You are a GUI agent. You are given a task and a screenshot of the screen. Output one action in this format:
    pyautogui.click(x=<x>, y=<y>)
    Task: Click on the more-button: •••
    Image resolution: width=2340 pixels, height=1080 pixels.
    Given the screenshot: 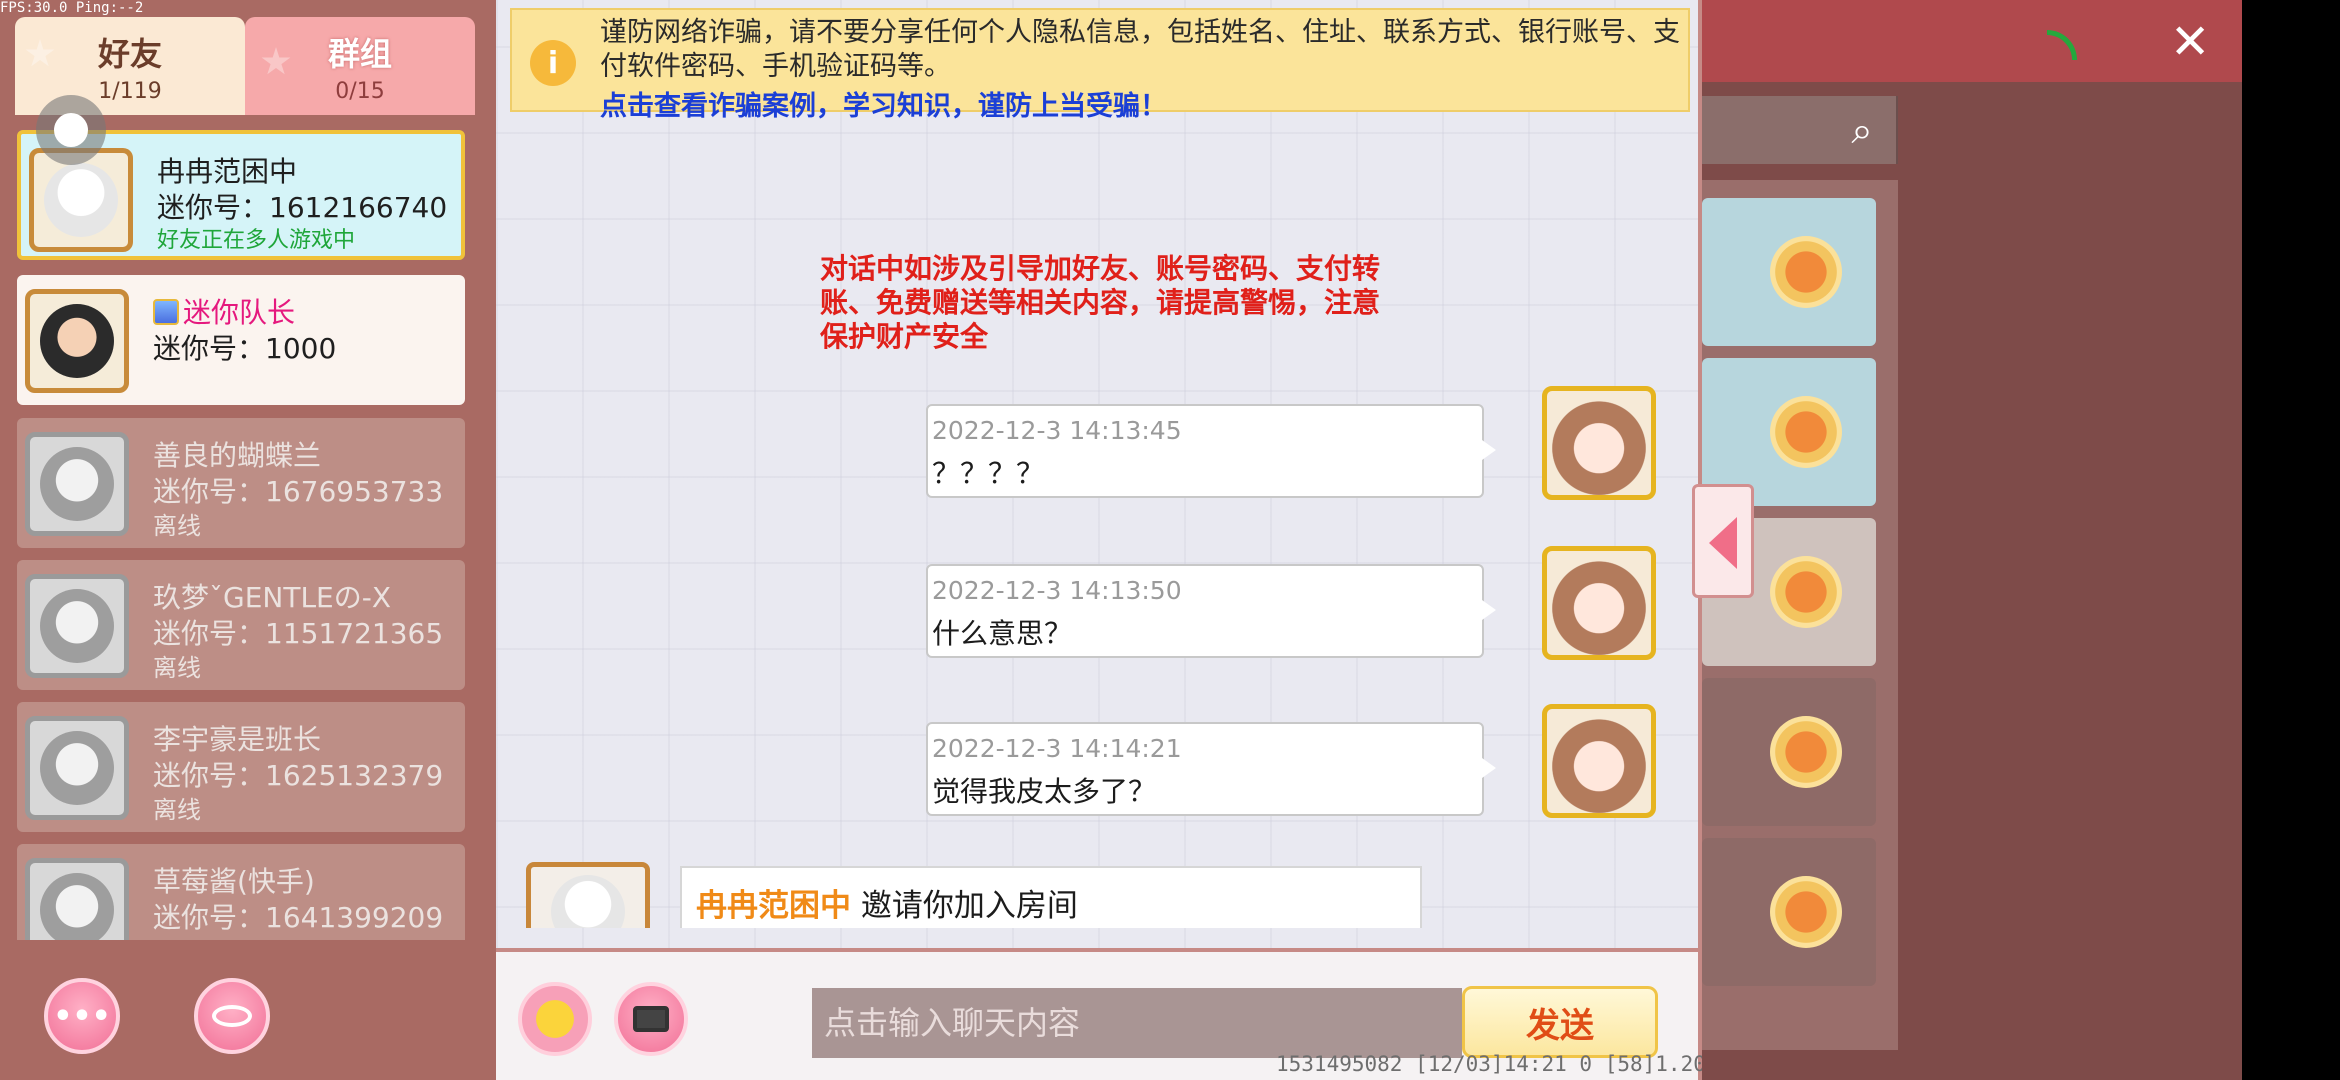 What is the action you would take?
    pyautogui.click(x=82, y=1016)
    